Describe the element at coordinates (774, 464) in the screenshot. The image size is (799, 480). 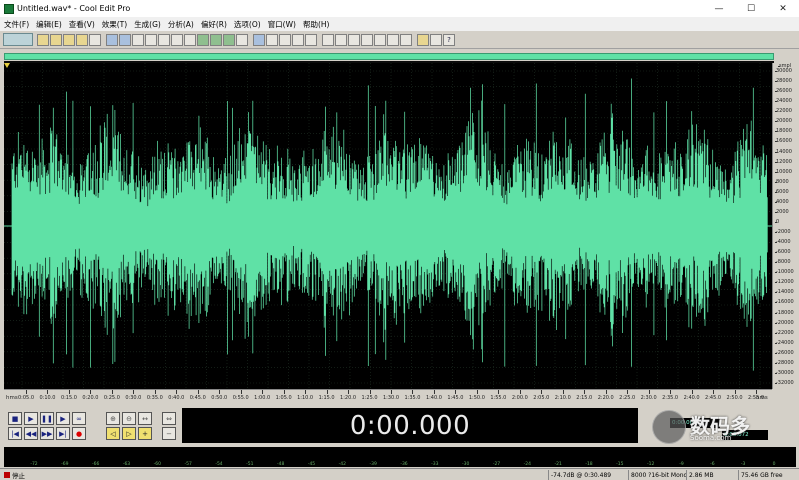
I see `meter-tick-label: 0` at that location.